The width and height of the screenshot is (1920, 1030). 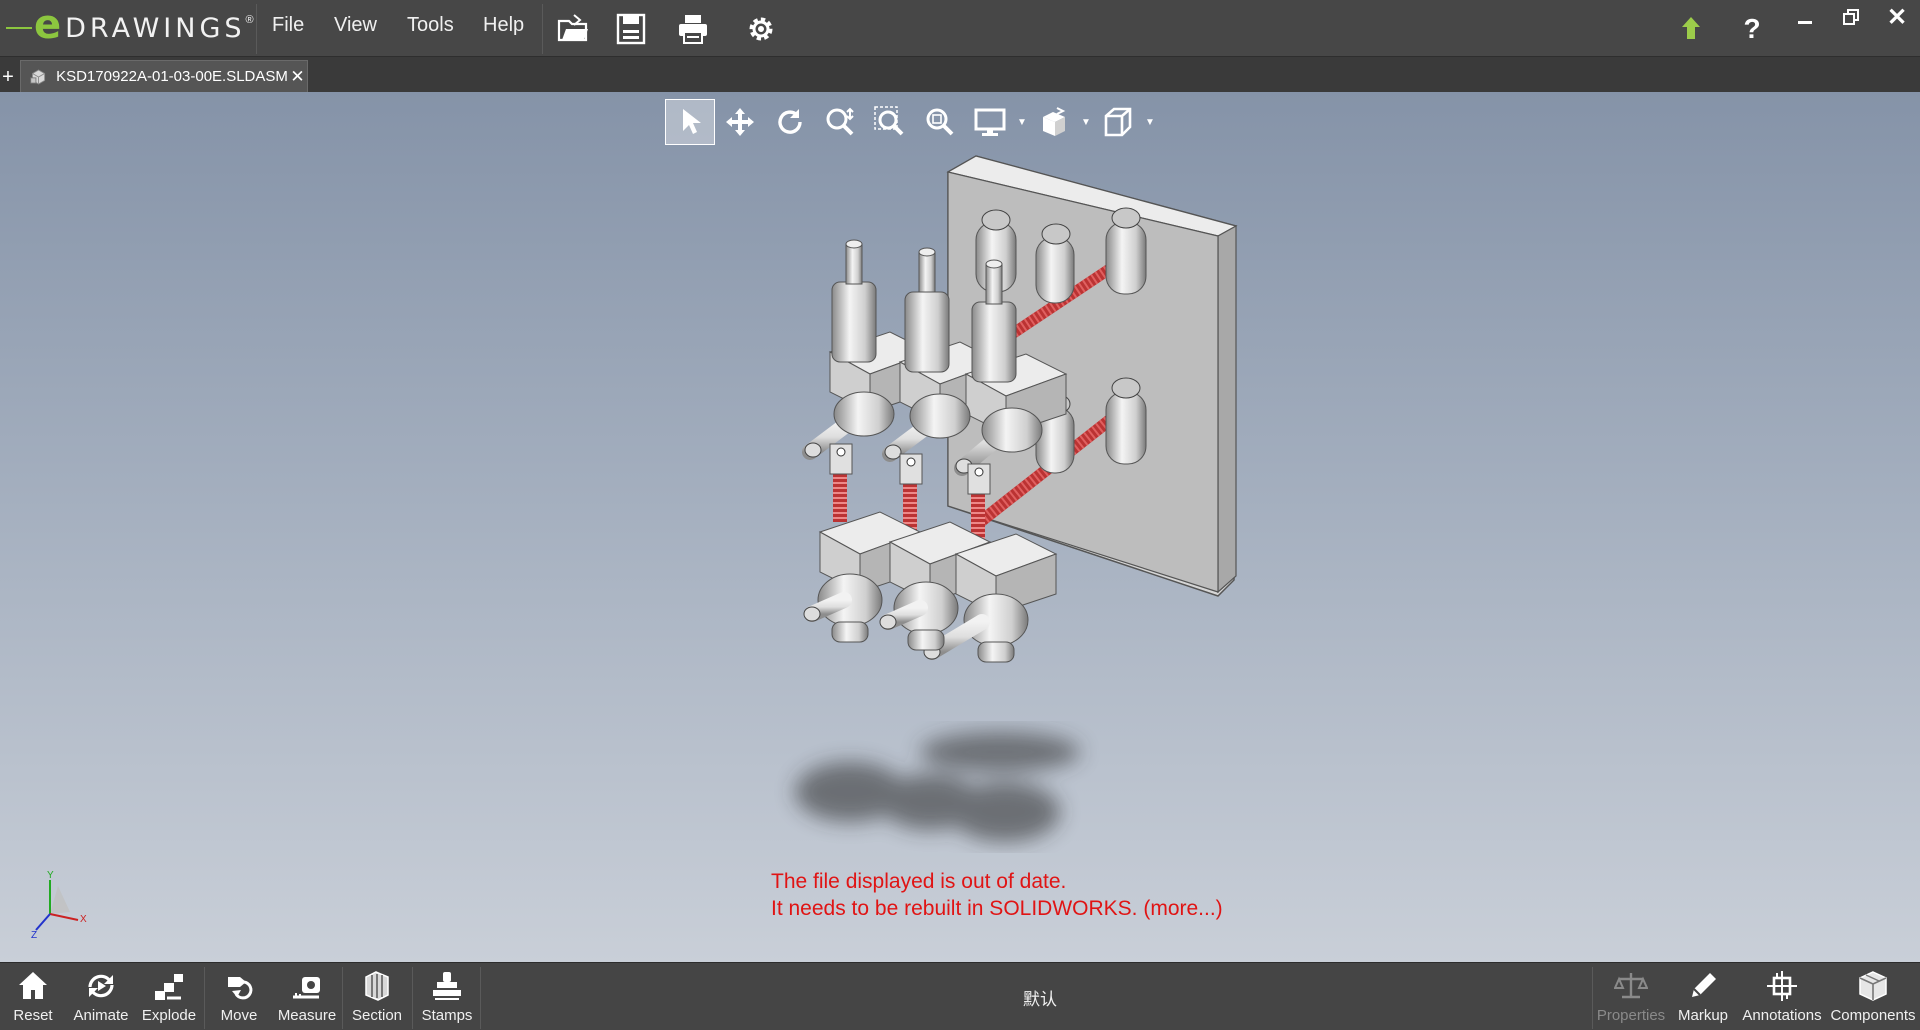 I want to click on document-tab: KSD170922A-01-03-00E.SLDASM ✕, so click(x=164, y=76).